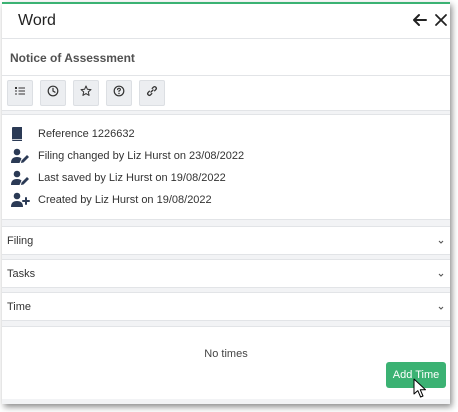  Describe the element at coordinates (125, 200) in the screenshot. I see `info-text: Created by Liz Hurst on 19/08/2022` at that location.